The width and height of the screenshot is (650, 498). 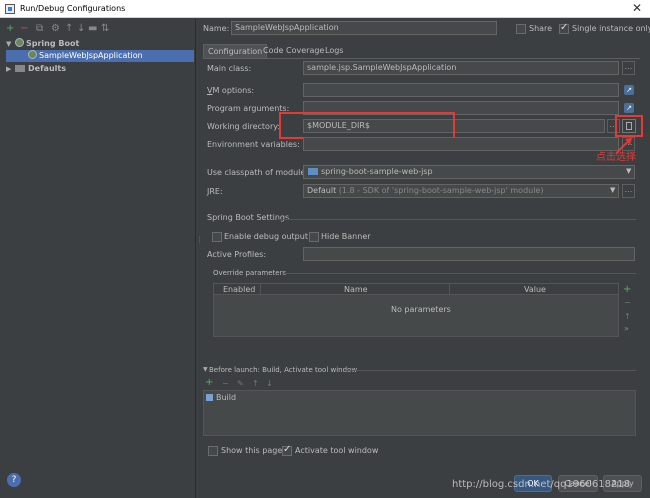 I want to click on remove-param-button: −, so click(x=627, y=302).